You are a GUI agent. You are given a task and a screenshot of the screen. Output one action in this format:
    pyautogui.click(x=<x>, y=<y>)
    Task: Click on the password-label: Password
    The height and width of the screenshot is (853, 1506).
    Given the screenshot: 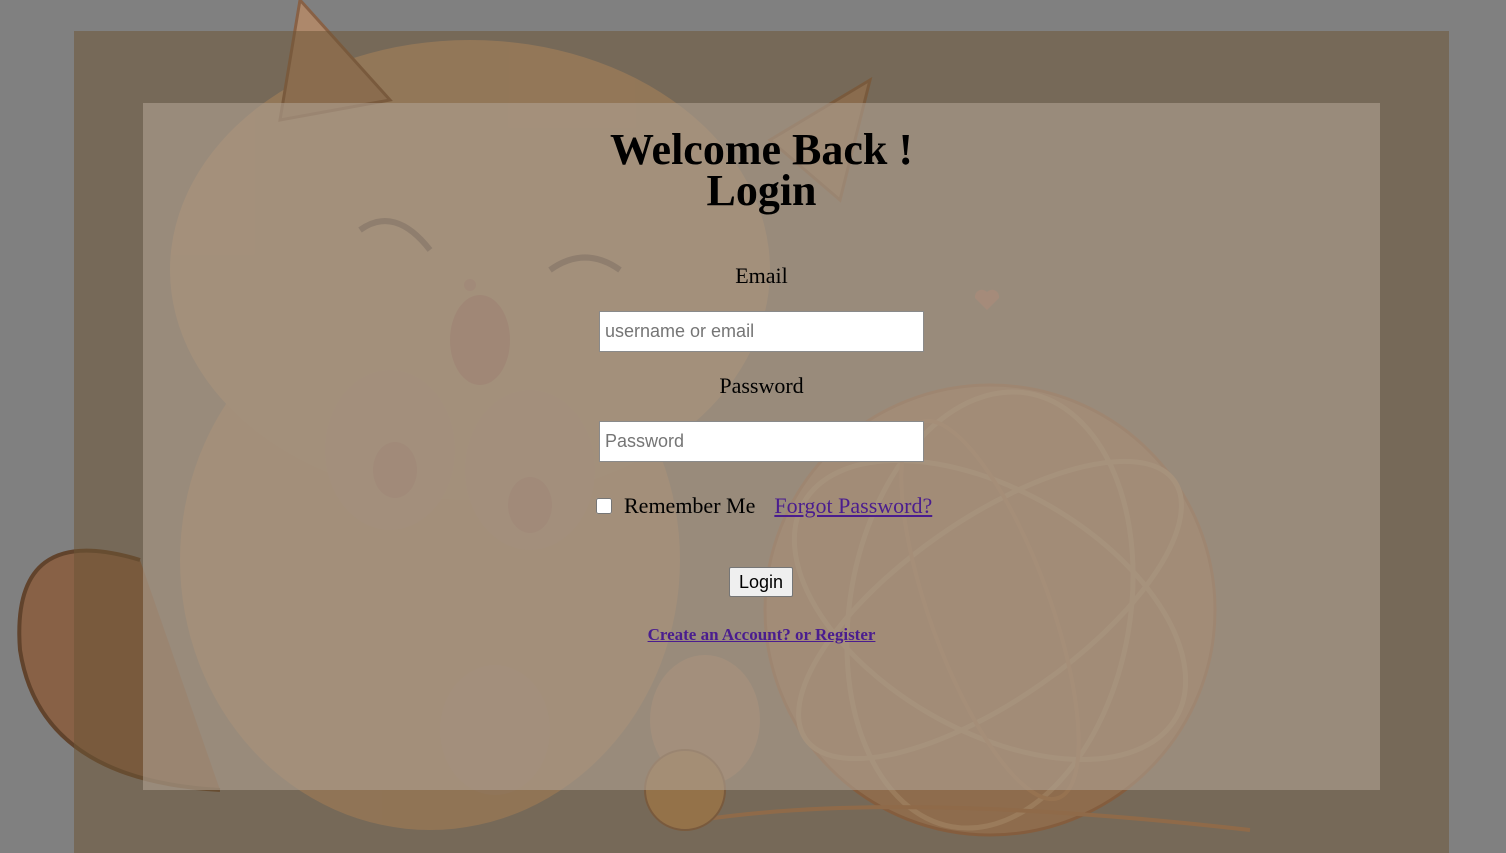 What is the action you would take?
    pyautogui.click(x=761, y=385)
    